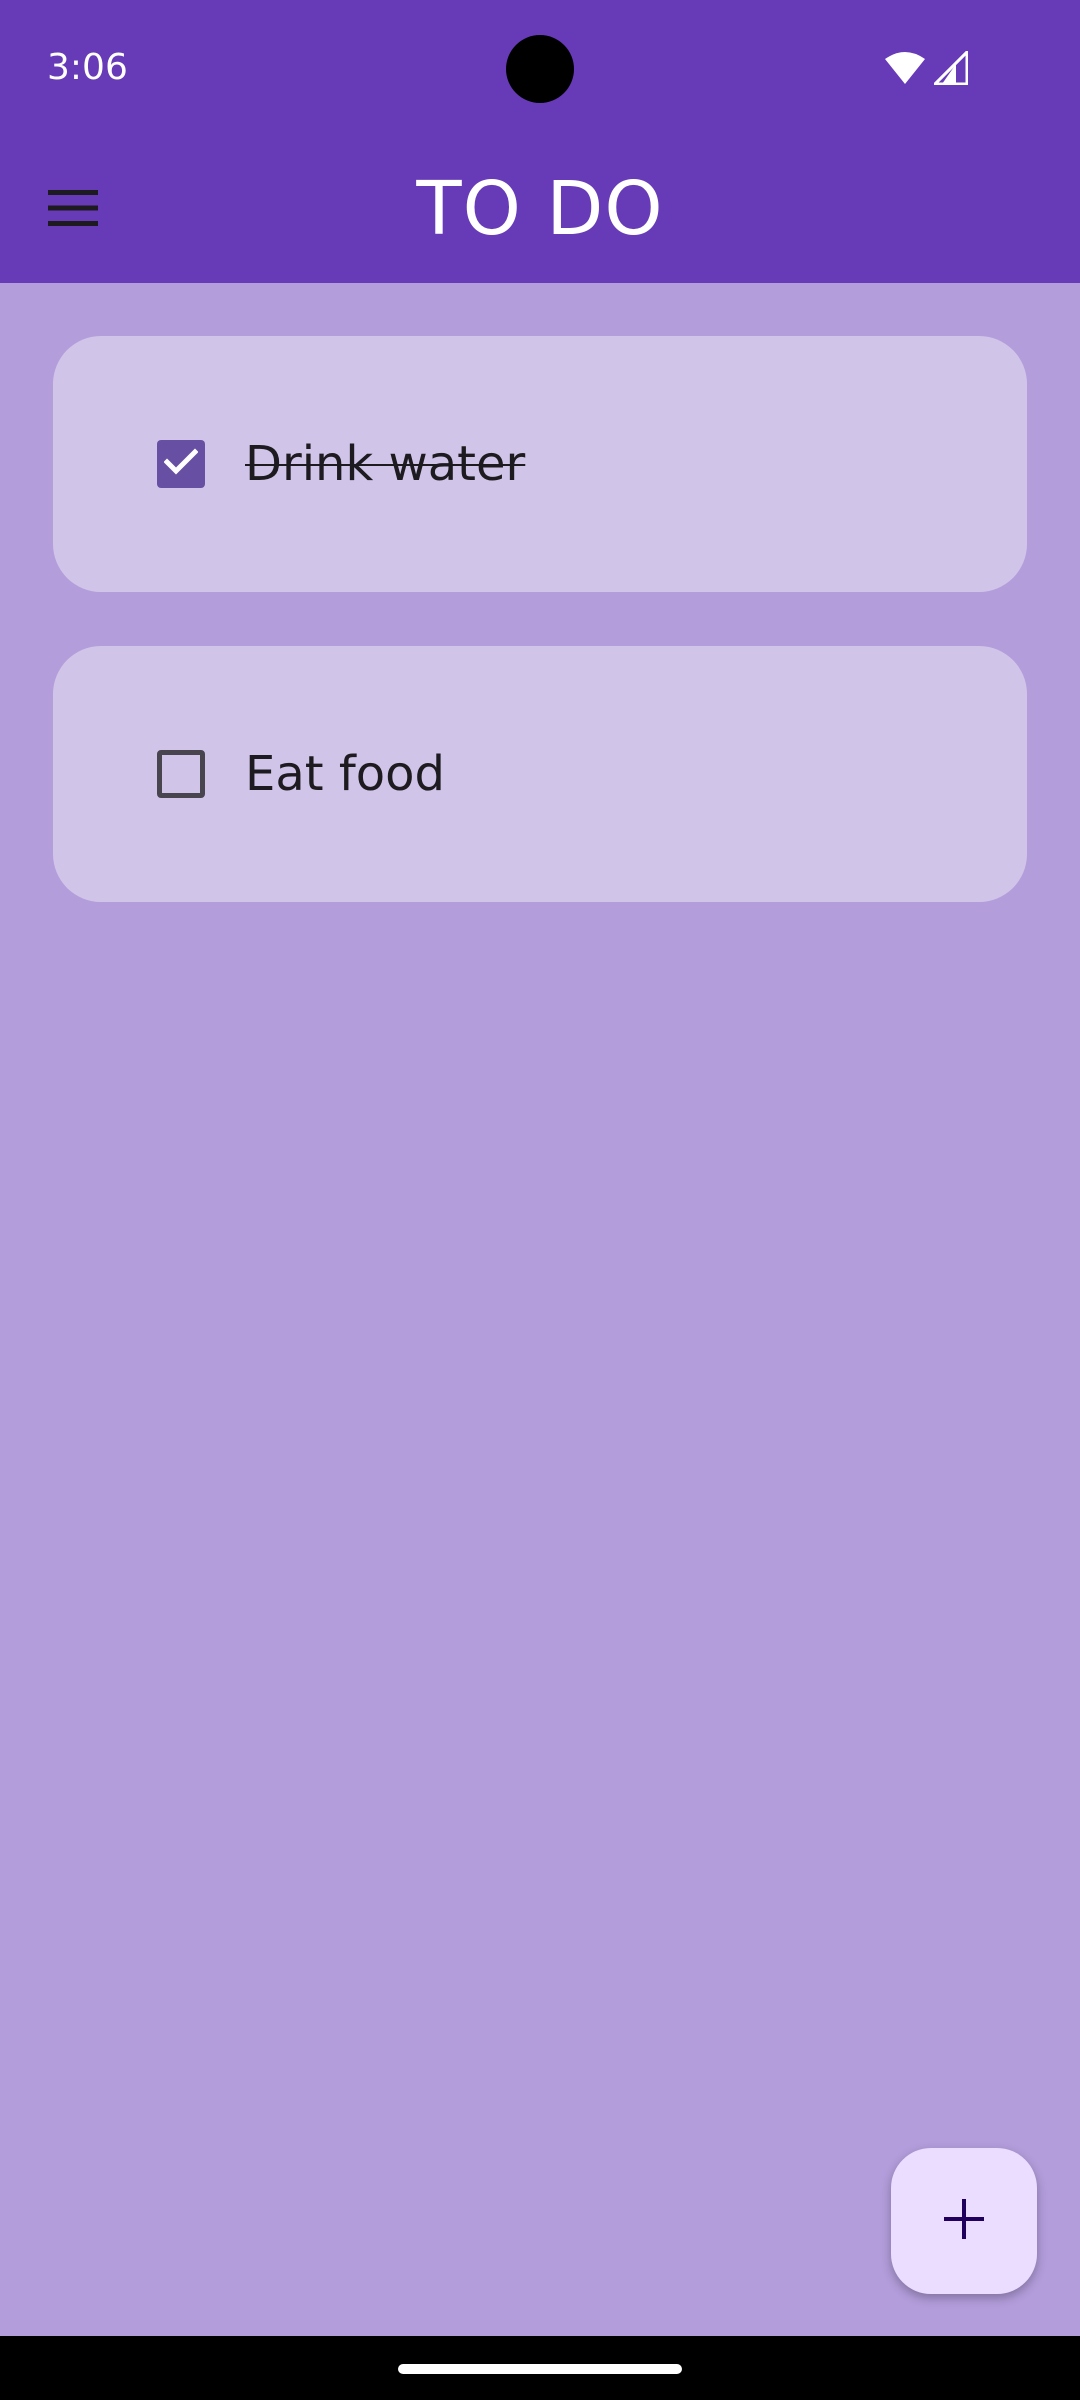 The image size is (1080, 2400). What do you see at coordinates (385, 464) in the screenshot?
I see `task-label: Drink water` at bounding box center [385, 464].